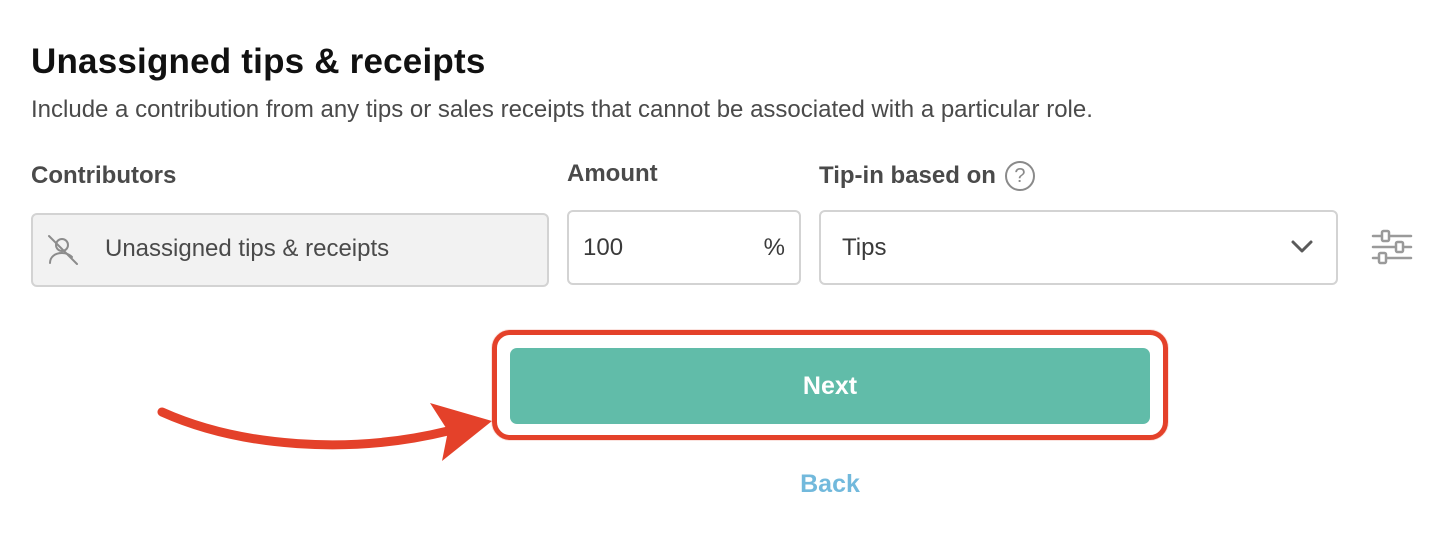 The height and width of the screenshot is (550, 1434). I want to click on amount-field: %, so click(684, 247).